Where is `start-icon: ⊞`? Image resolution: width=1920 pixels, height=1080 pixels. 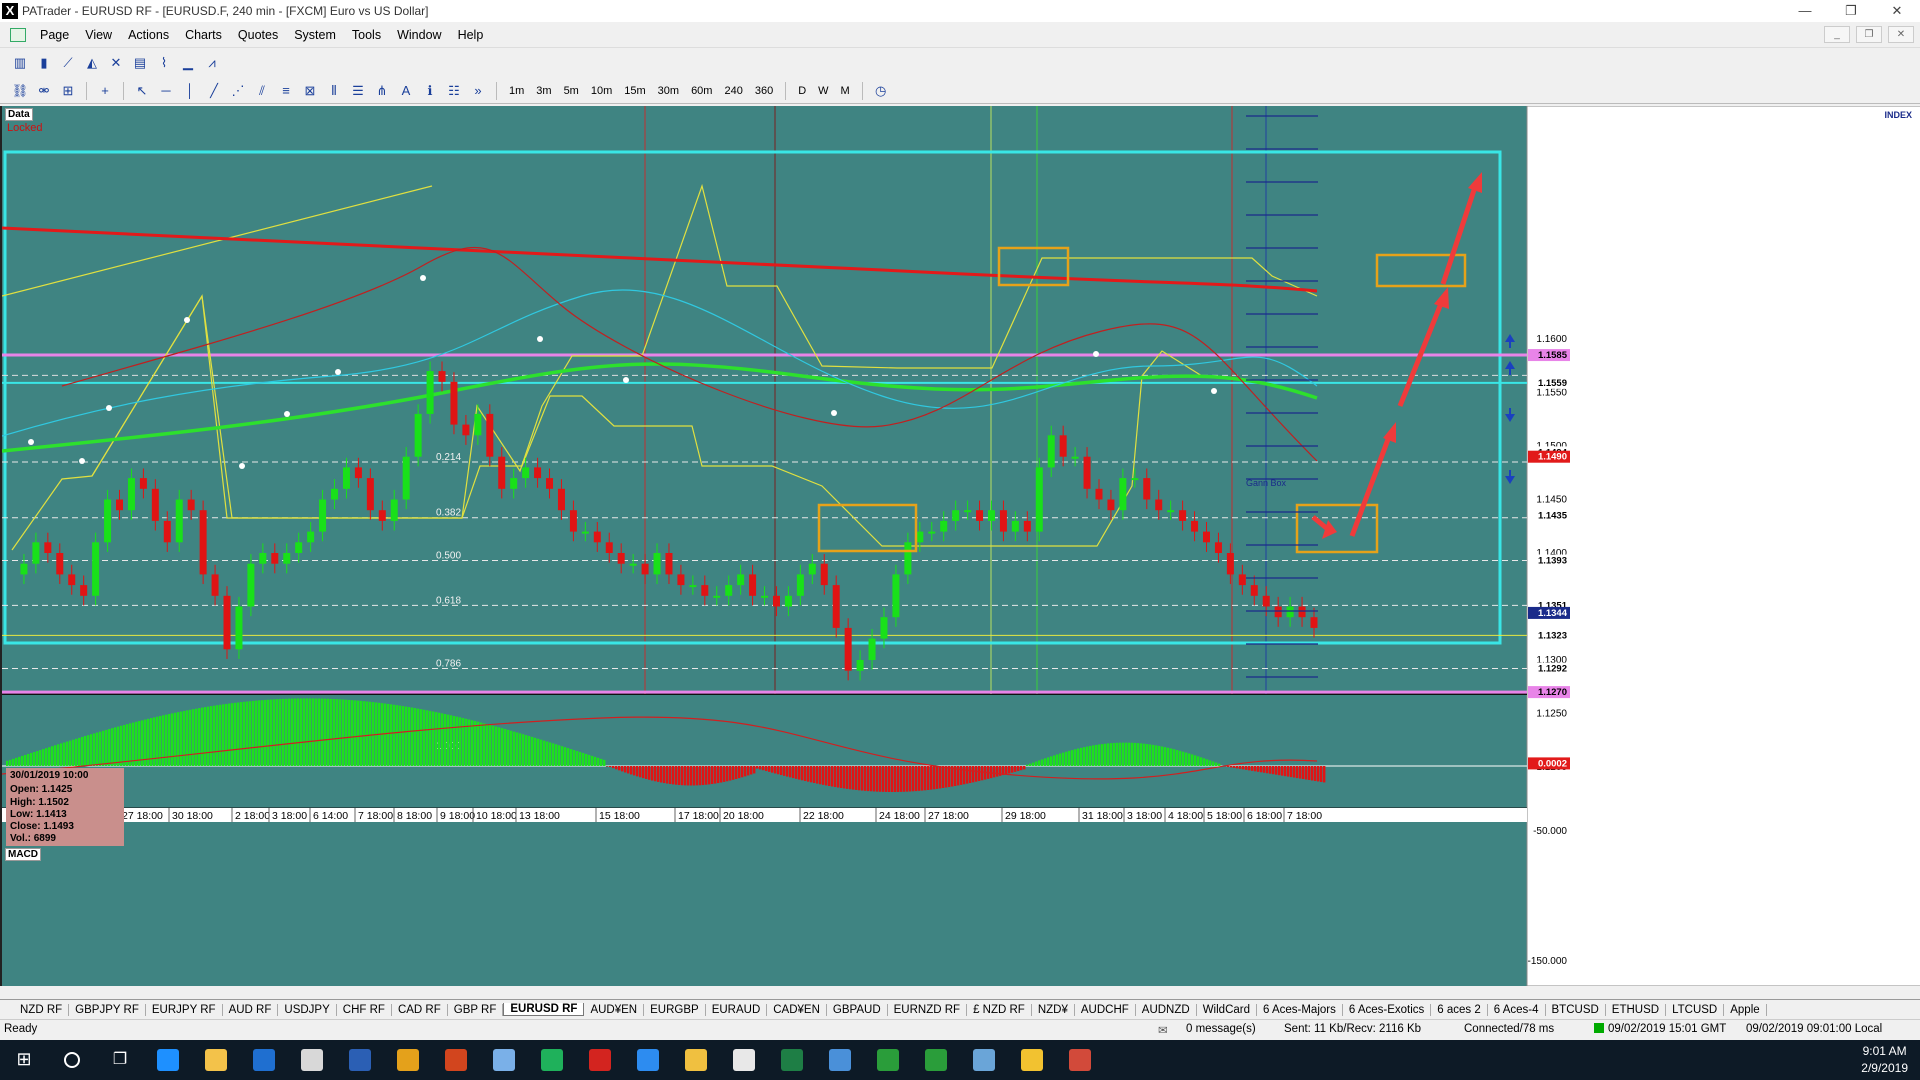 start-icon: ⊞ is located at coordinates (24, 1060).